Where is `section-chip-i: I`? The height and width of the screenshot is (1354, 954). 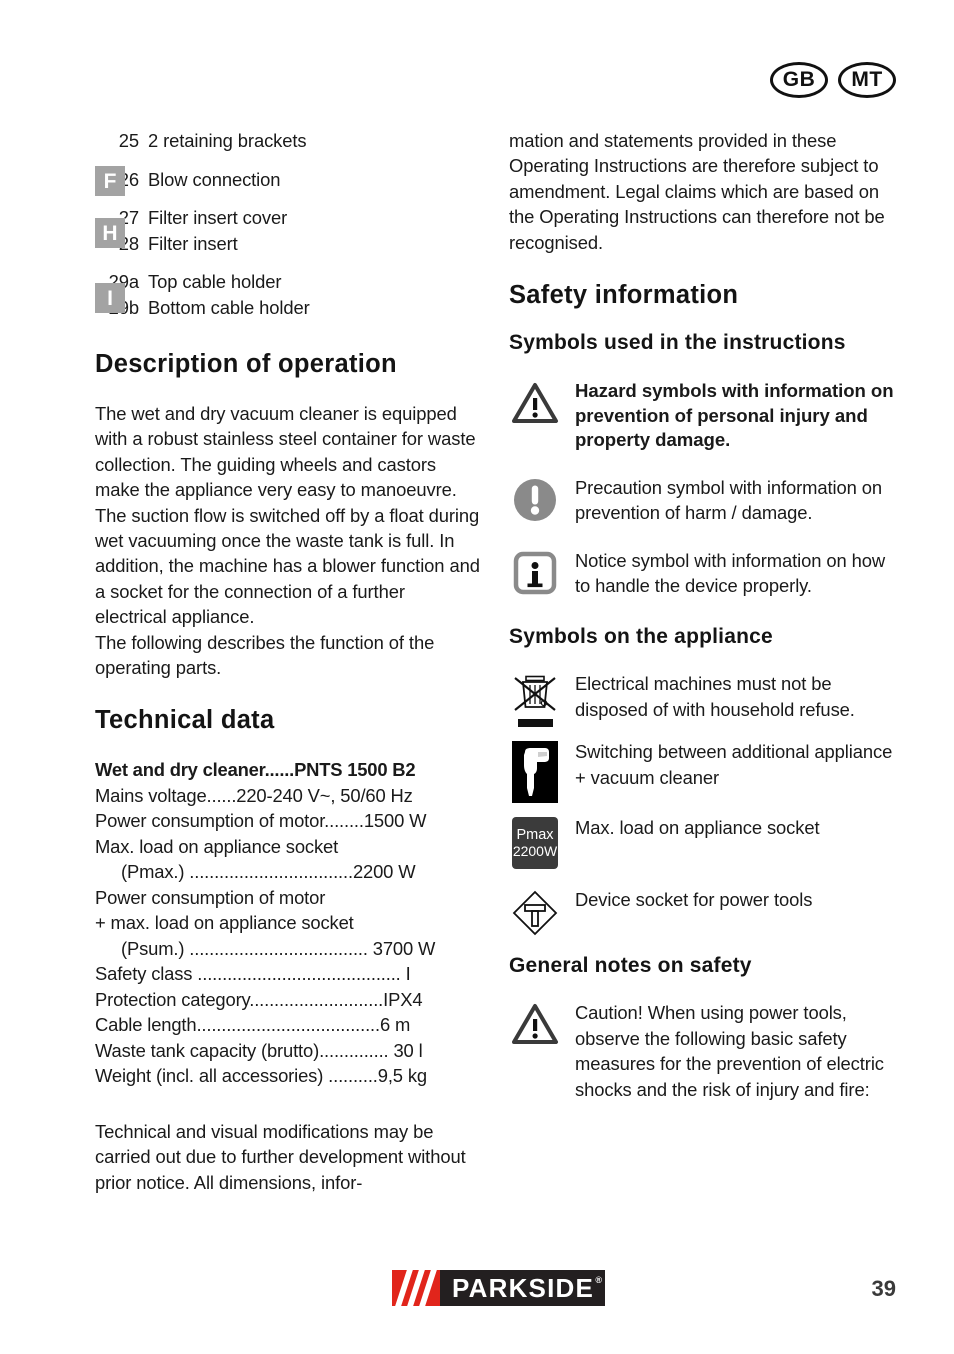
section-chip-i: I is located at coordinates (110, 298).